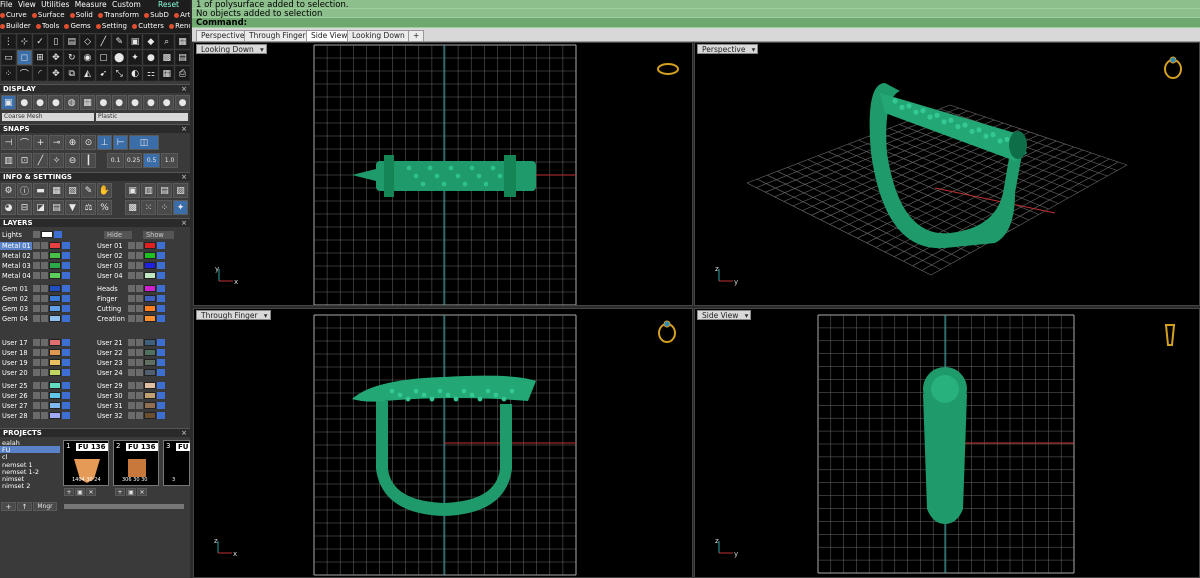 The width and height of the screenshot is (1200, 578). What do you see at coordinates (72, 41) in the screenshot?
I see `layers-tool-icon: ▤` at bounding box center [72, 41].